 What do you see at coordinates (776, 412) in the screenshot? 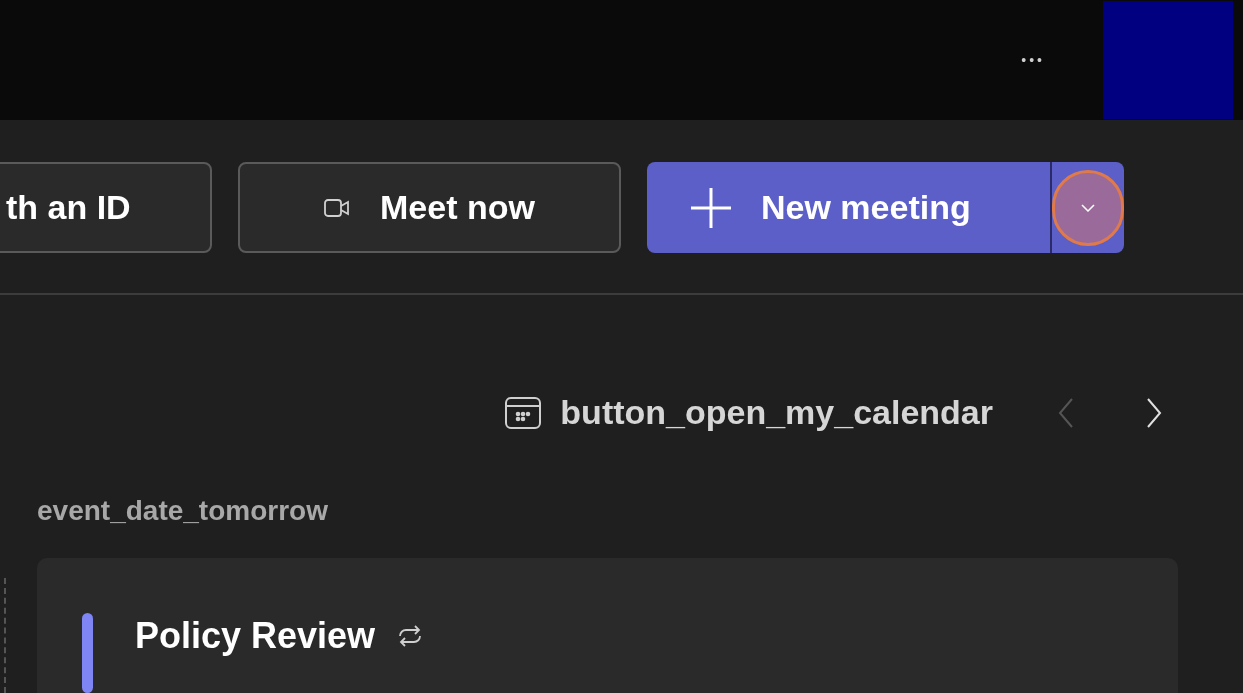
I see `open-calendar-button: button_open_my_calendar` at bounding box center [776, 412].